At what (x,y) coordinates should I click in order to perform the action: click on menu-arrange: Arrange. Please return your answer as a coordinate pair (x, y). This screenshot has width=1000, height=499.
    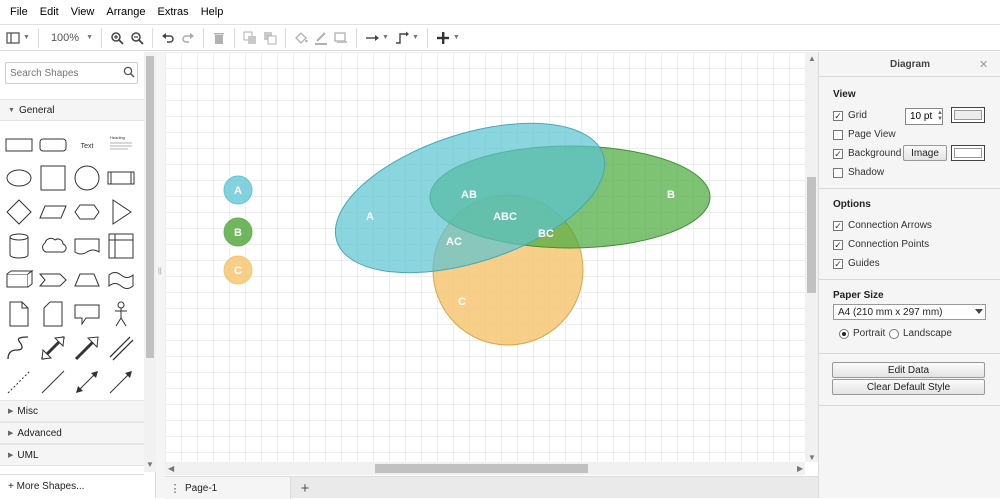
    Looking at the image, I should click on (125, 12).